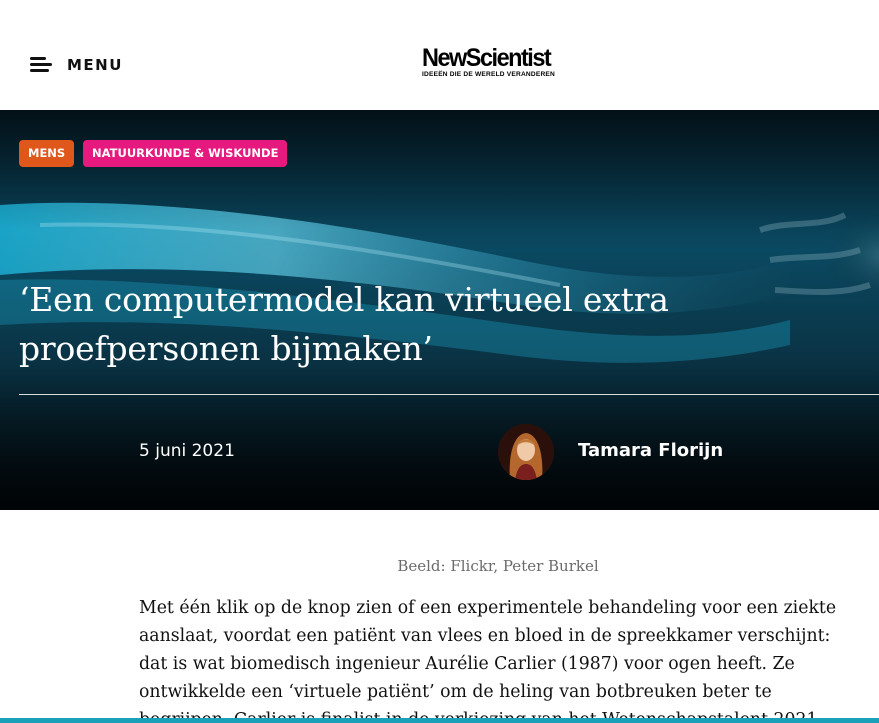 The image size is (879, 723). I want to click on author-photo, so click(526, 452).